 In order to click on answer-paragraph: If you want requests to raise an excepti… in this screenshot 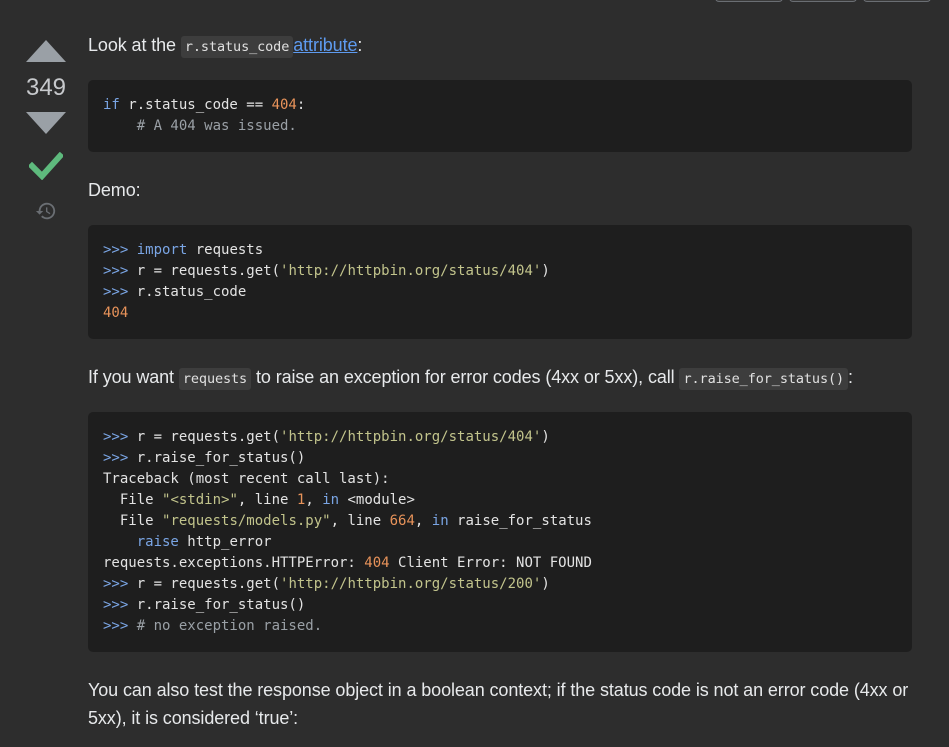, I will do `click(470, 378)`.